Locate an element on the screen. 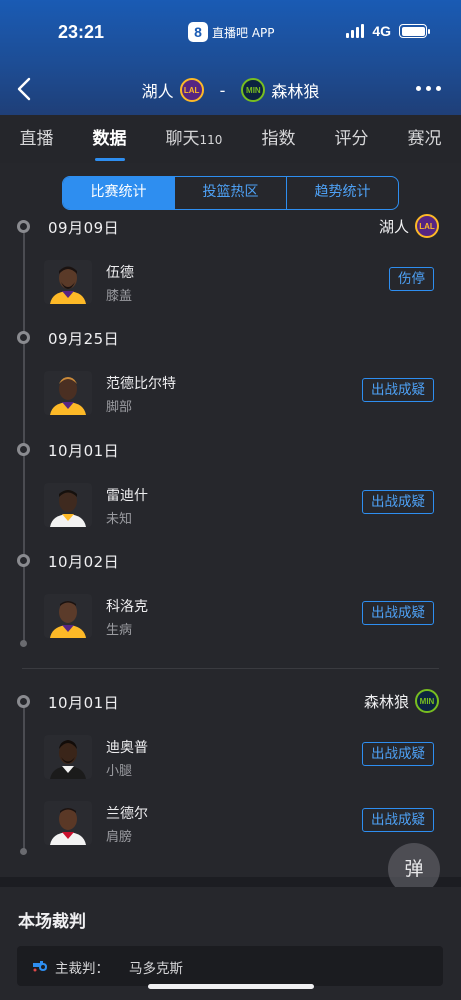 This screenshot has height=1000, width=461. lakers-team-header: 湖人 LAL is located at coordinates (409, 226).